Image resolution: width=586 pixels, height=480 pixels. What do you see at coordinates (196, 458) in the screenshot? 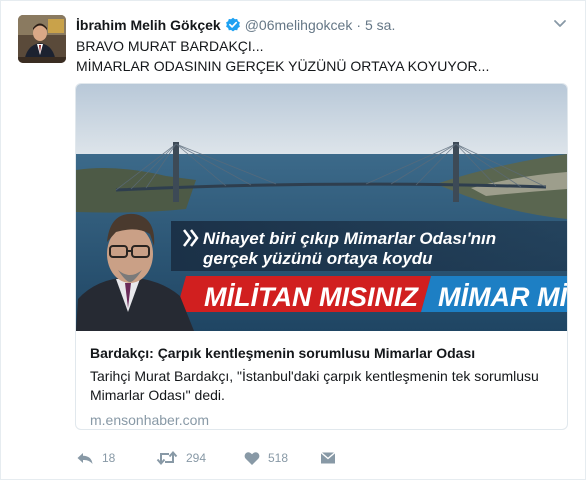
I see `retweet-count: 294` at bounding box center [196, 458].